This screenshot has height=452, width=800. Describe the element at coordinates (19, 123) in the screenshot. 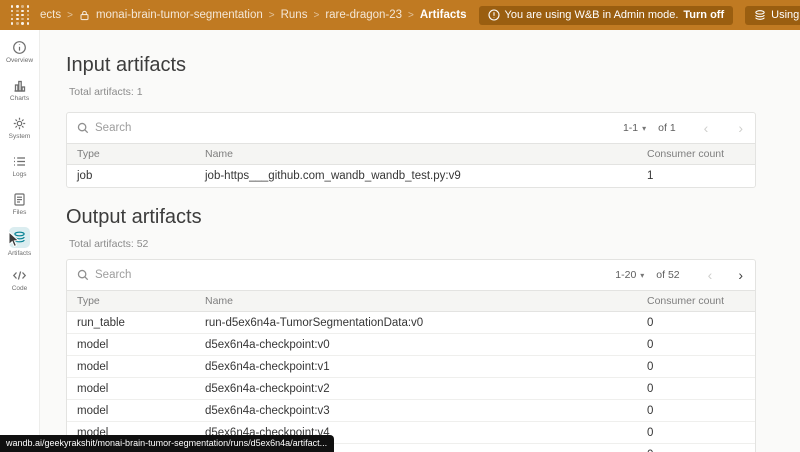

I see `gear-icon` at that location.